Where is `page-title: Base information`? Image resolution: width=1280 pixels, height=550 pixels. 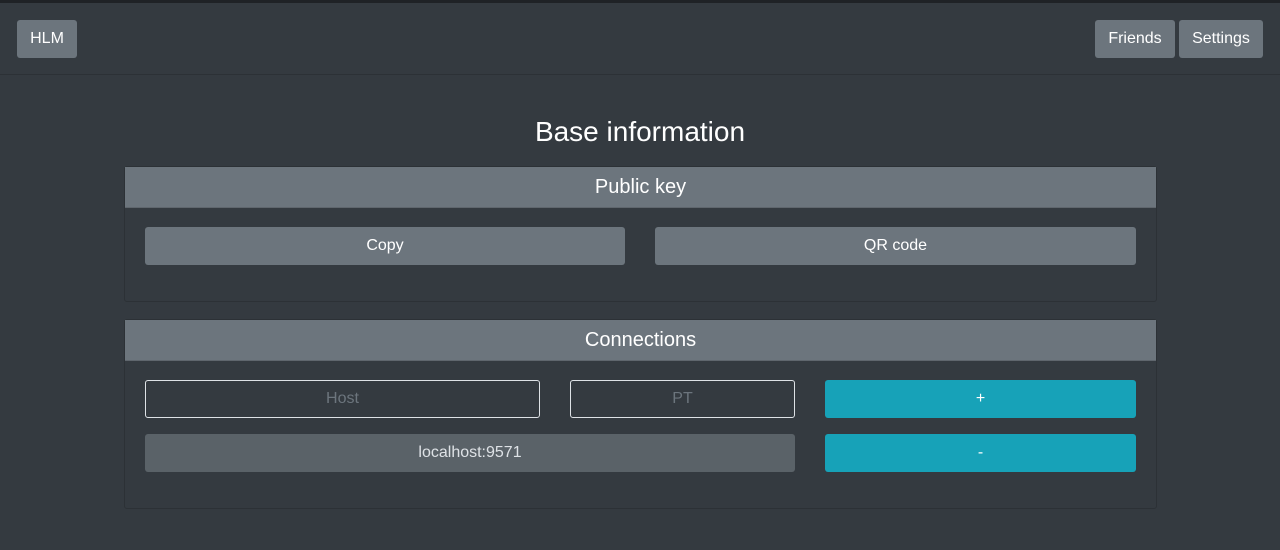
page-title: Base information is located at coordinates (640, 131).